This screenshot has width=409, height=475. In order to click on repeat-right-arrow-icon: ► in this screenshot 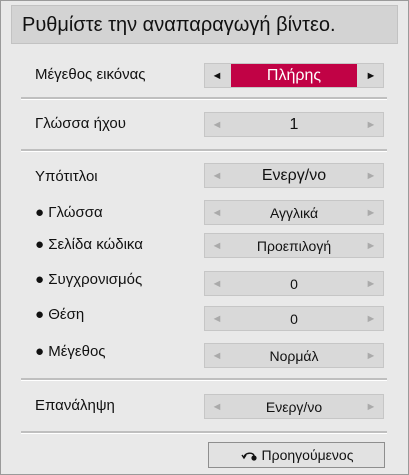, I will do `click(371, 406)`.